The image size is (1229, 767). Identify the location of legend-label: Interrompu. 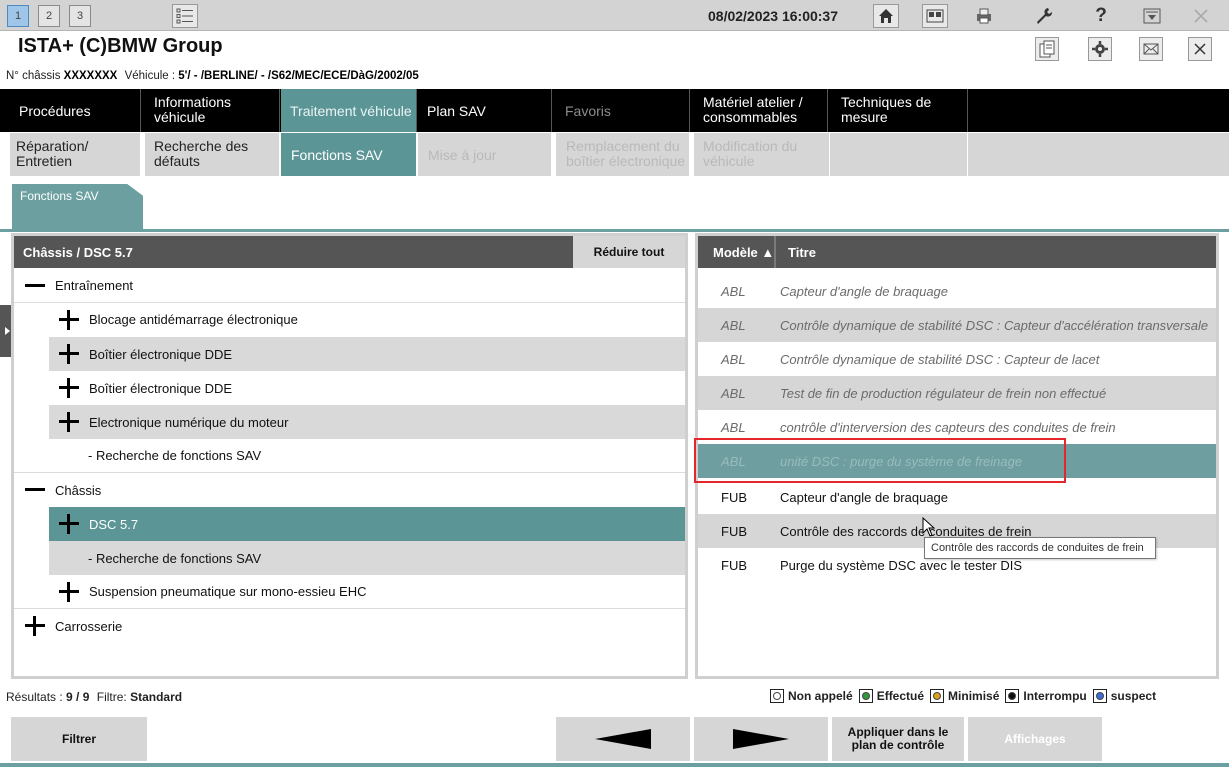
(1055, 696).